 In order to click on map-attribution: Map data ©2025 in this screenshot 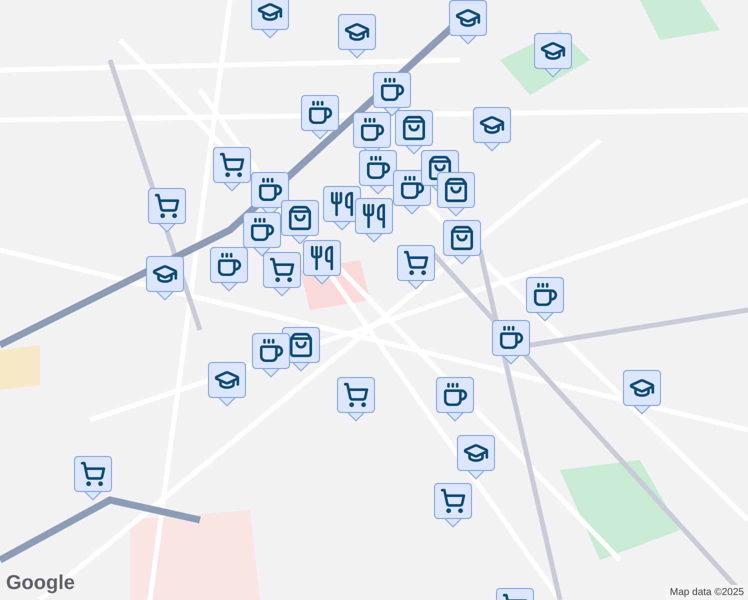, I will do `click(707, 592)`.